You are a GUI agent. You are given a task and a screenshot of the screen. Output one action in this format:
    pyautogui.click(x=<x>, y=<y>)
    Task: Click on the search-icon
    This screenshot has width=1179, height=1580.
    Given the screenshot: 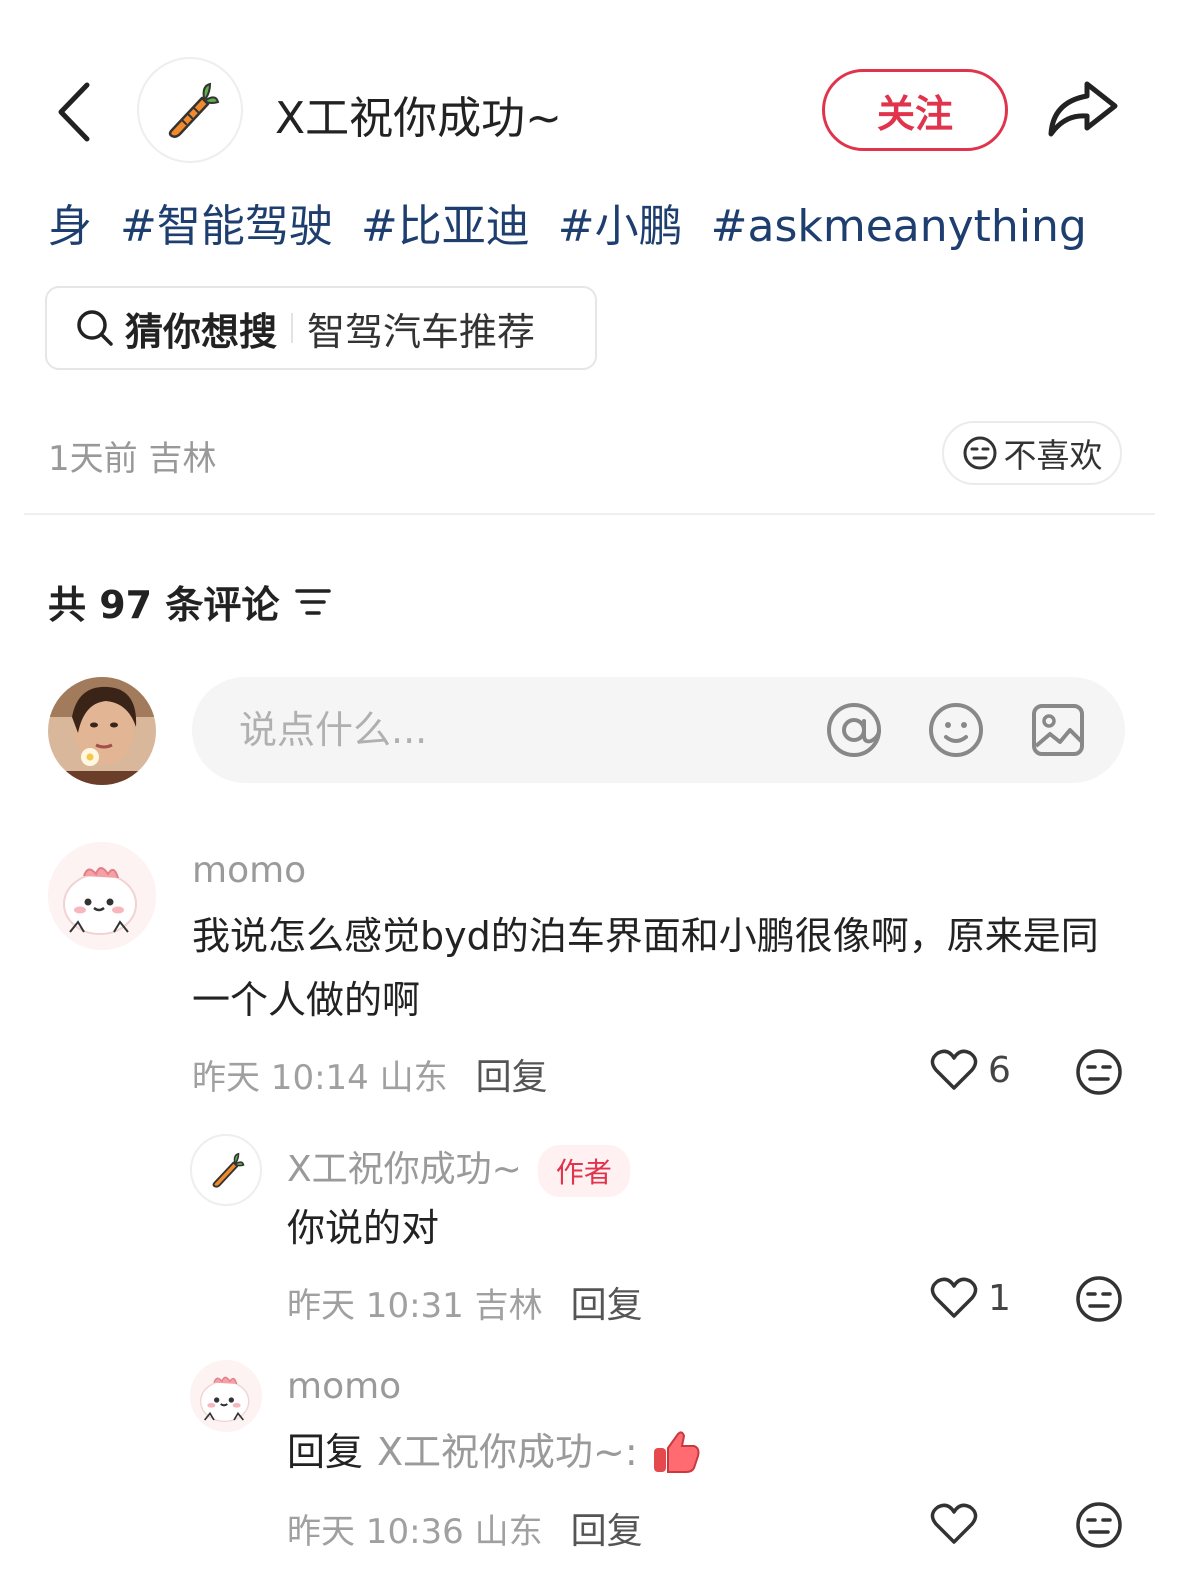 What is the action you would take?
    pyautogui.click(x=95, y=328)
    